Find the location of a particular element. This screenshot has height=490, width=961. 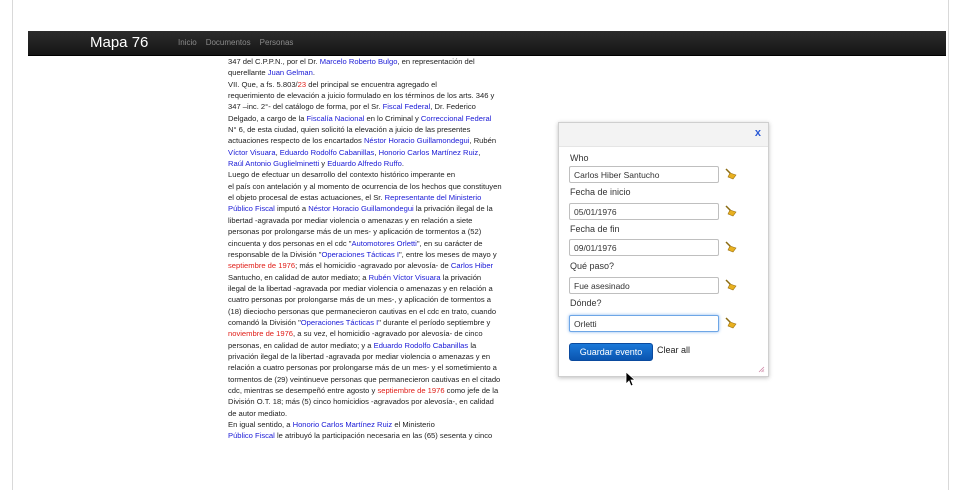

fecha-inicio-input is located at coordinates (644, 211).